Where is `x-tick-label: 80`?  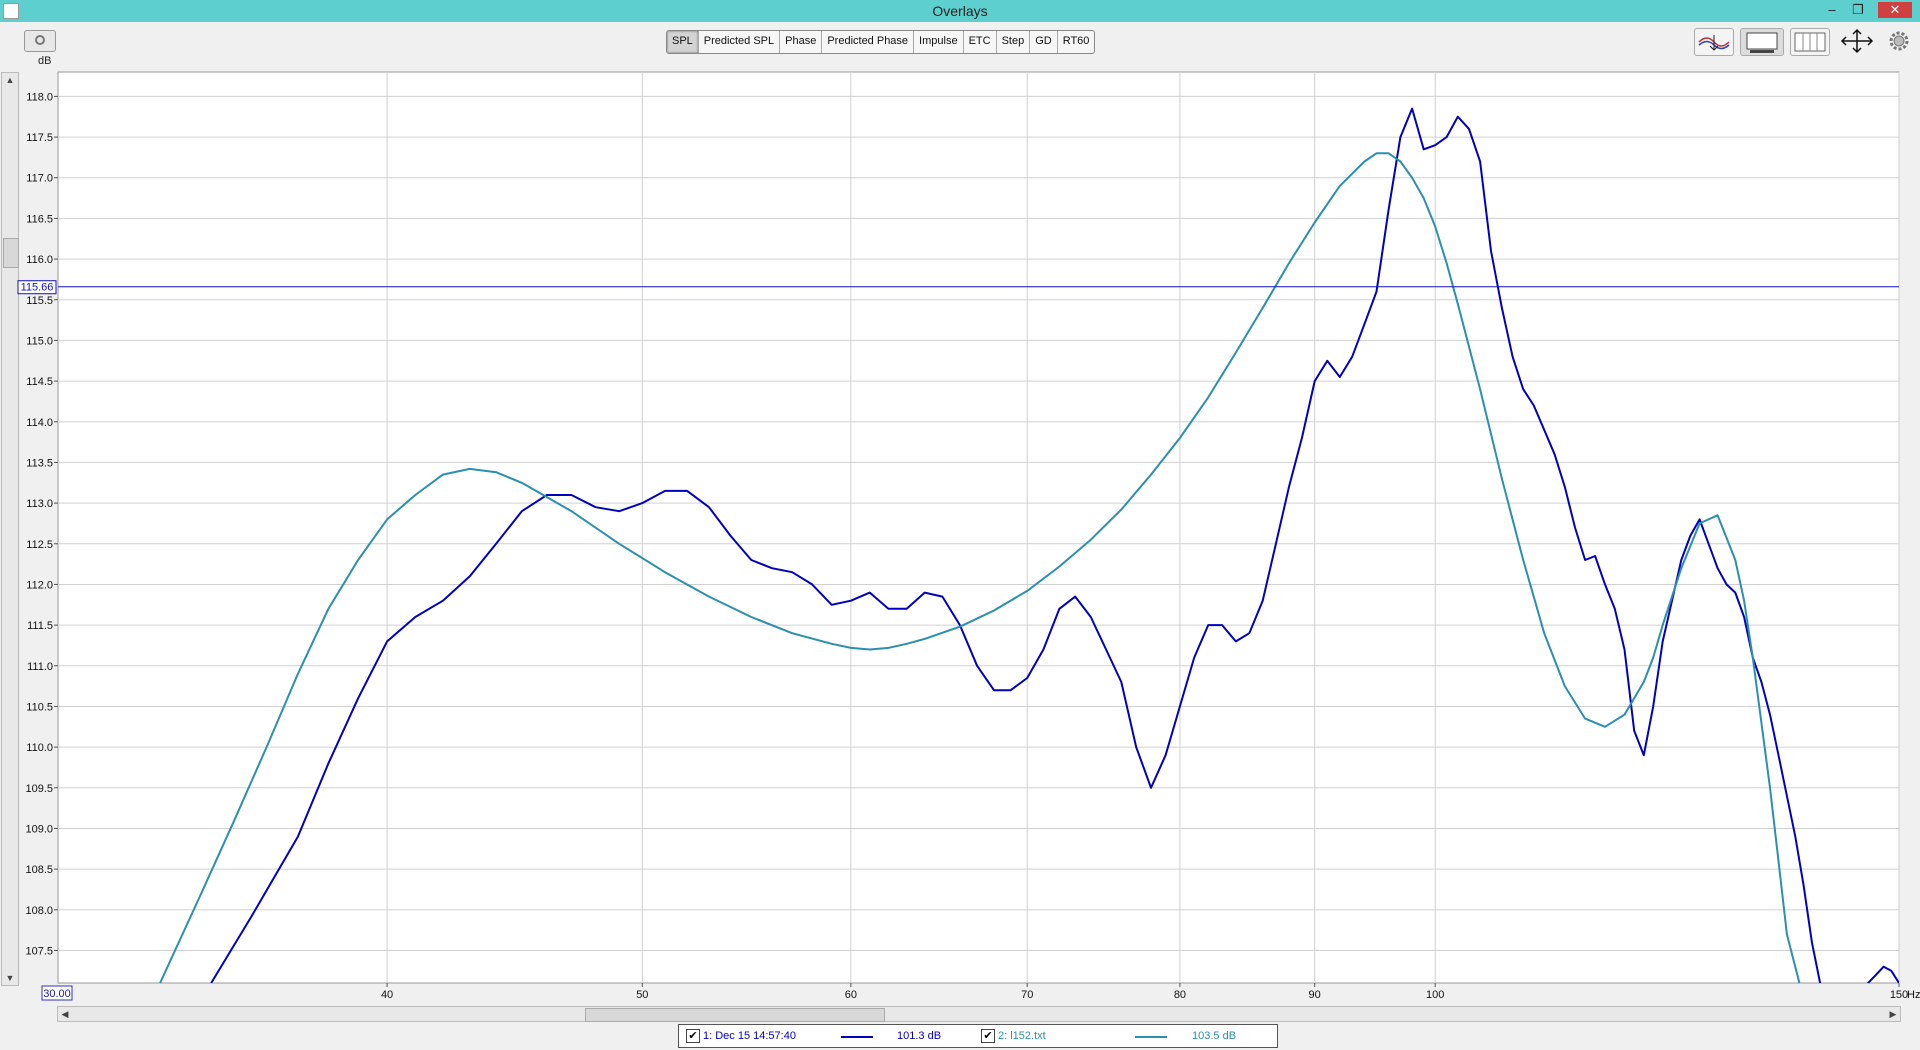
x-tick-label: 80 is located at coordinates (1180, 995).